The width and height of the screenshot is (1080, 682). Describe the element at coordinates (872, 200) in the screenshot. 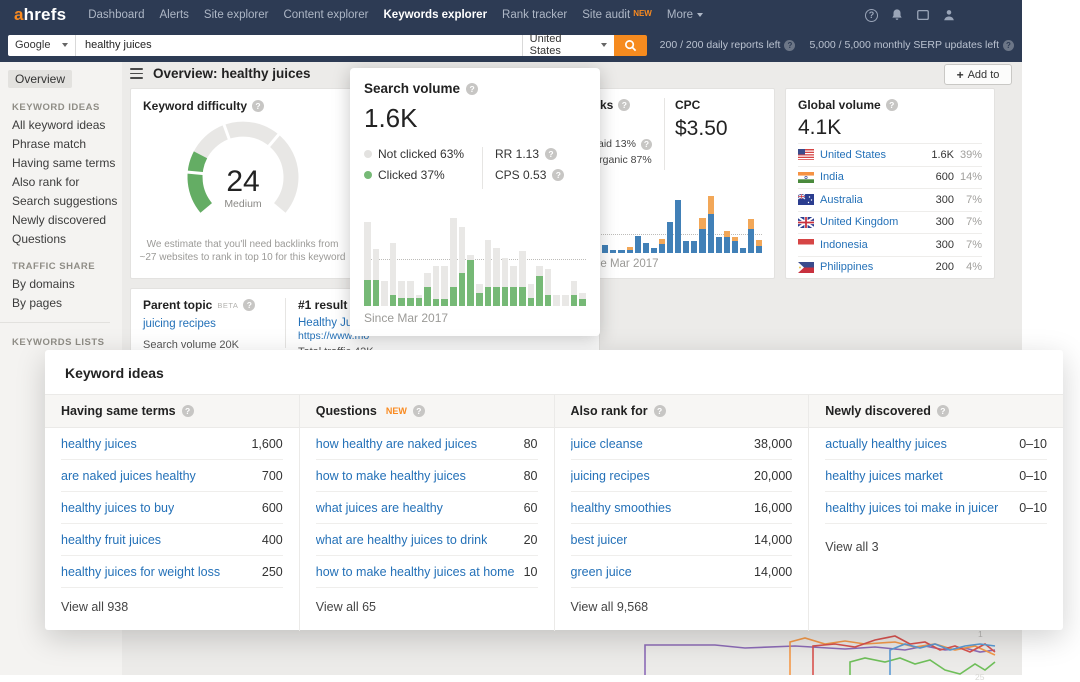

I see `country-link: Australia` at that location.